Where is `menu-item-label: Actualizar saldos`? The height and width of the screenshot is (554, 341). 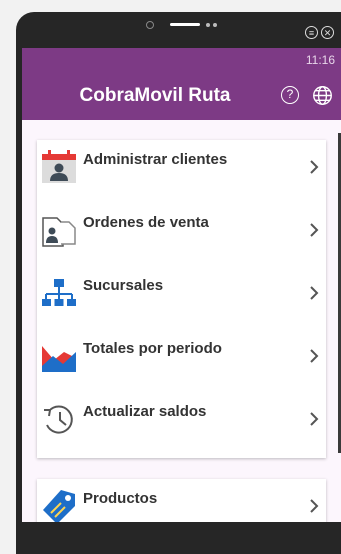
menu-item-label: Actualizar saldos is located at coordinates (145, 411).